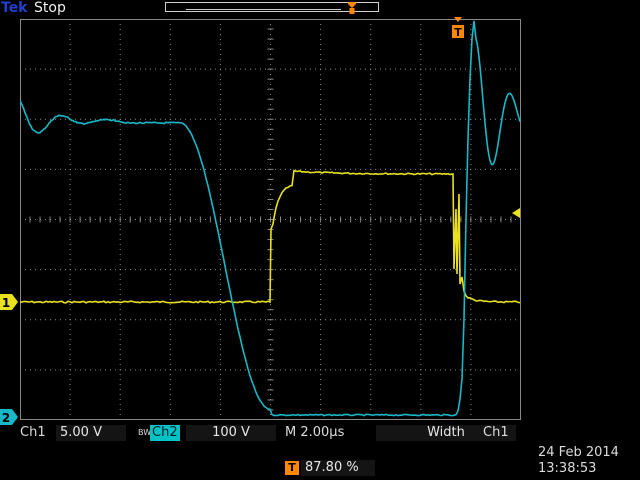 This screenshot has height=480, width=640. I want to click on timebase-readout: M 2.00µs, so click(315, 432).